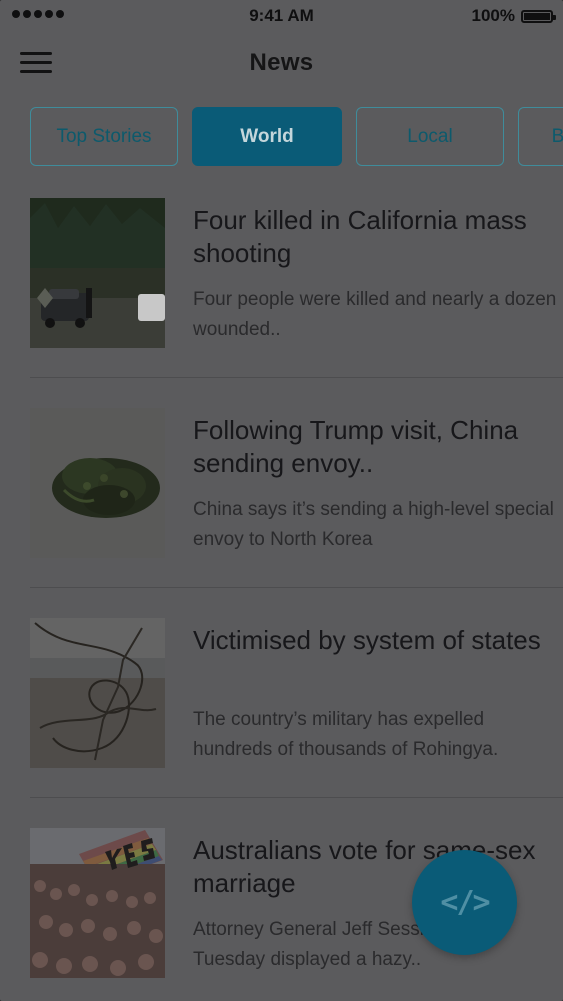 This screenshot has height=1001, width=563. What do you see at coordinates (430, 136) in the screenshot?
I see `tab-local: Local` at bounding box center [430, 136].